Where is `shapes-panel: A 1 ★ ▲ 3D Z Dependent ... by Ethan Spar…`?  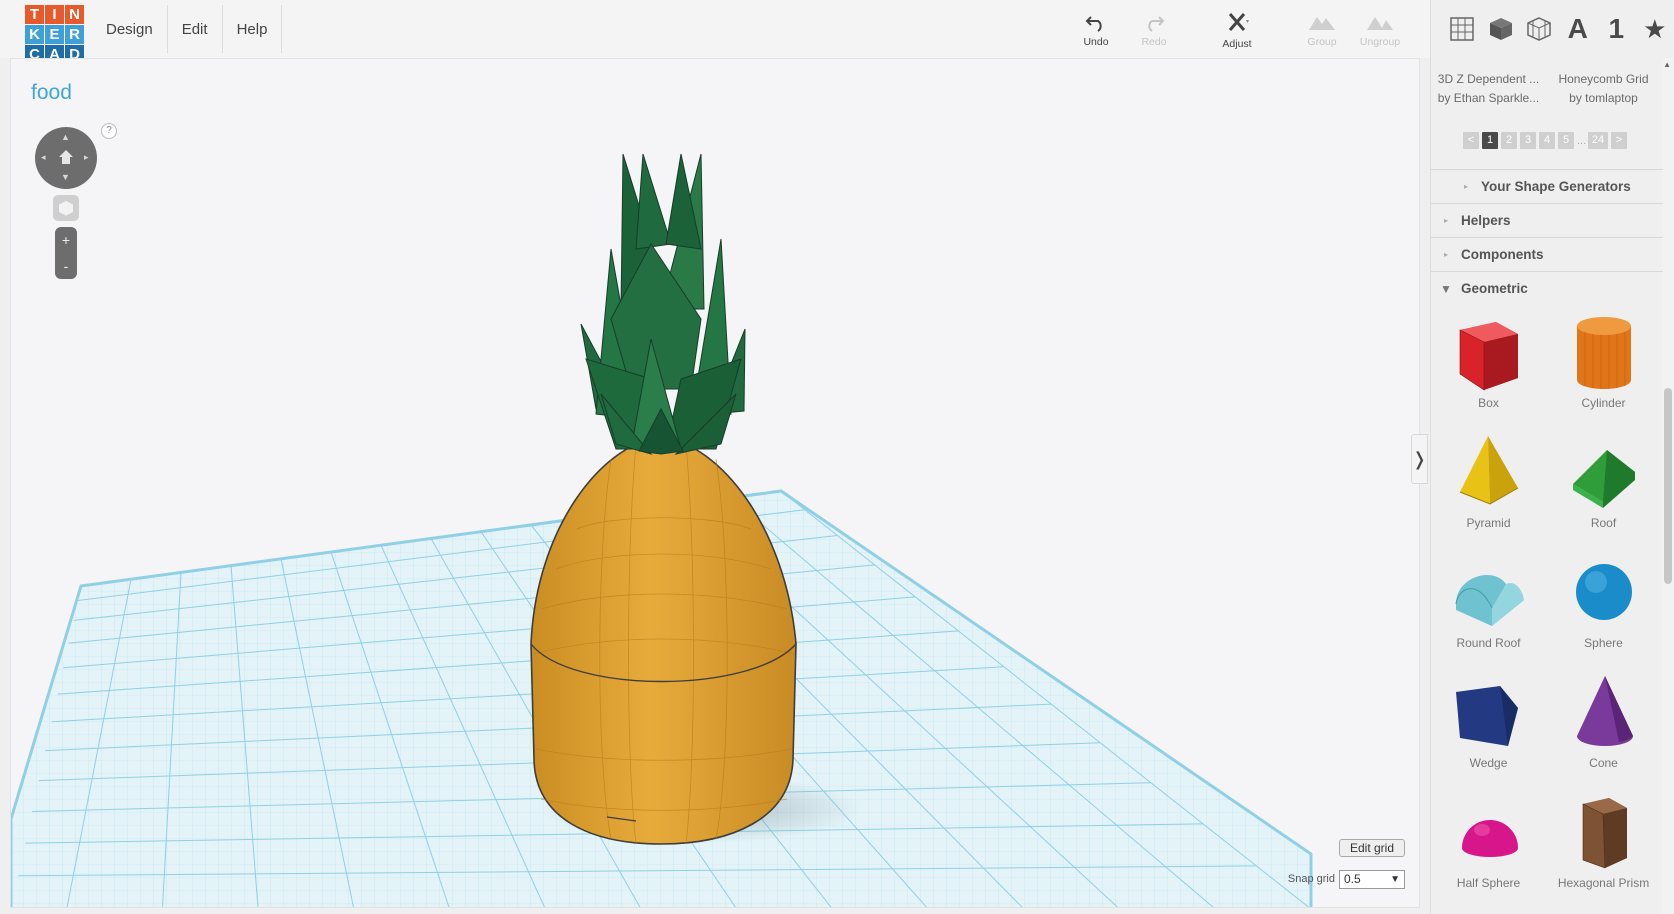
shapes-panel: A 1 ★ ▲ 3D Z Dependent ... by Ethan Spar… is located at coordinates (1552, 457).